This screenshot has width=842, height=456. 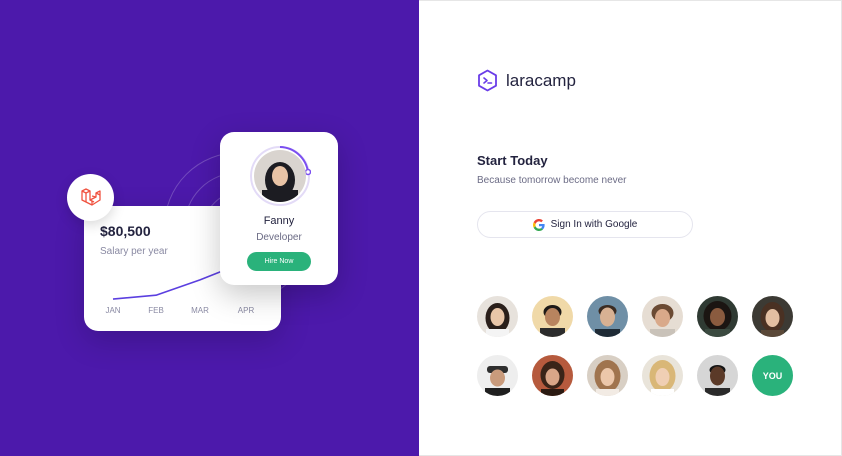 I want to click on hire-now-button: Hire Now, so click(x=279, y=261).